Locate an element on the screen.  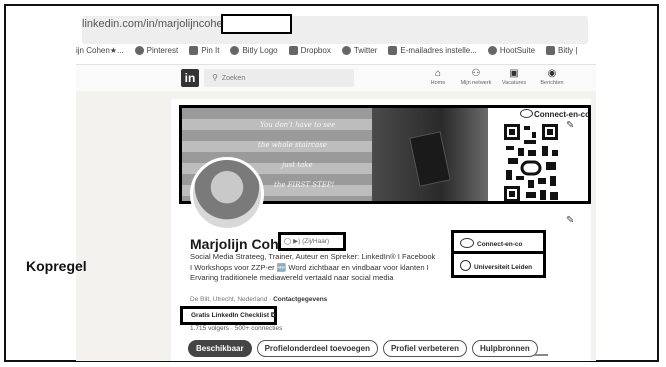
bookmark-item: Pin It is located at coordinates (204, 50).